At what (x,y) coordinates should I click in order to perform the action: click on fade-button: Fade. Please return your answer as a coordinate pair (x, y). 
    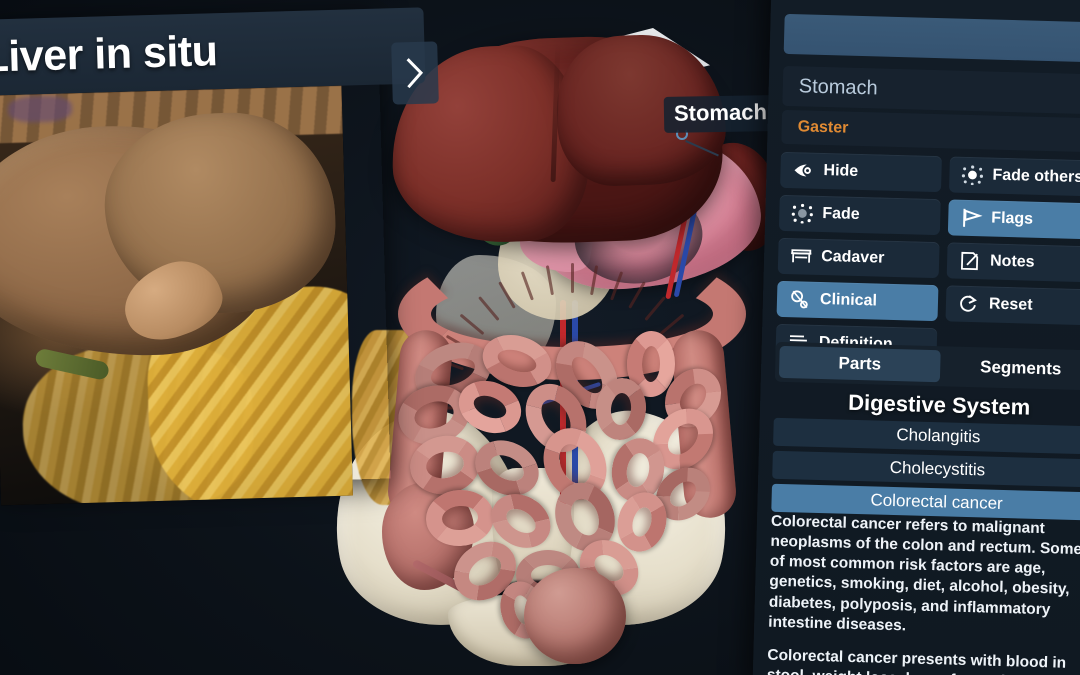
    Looking at the image, I should click on (859, 215).